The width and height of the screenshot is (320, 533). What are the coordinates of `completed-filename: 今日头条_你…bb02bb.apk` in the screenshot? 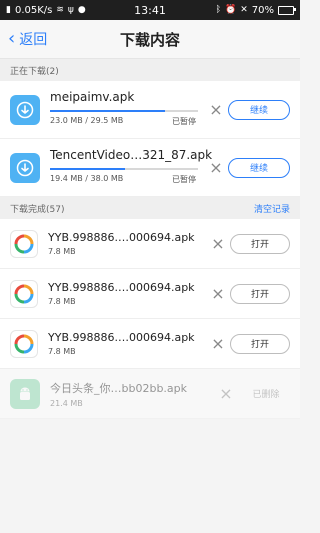 It's located at (119, 388).